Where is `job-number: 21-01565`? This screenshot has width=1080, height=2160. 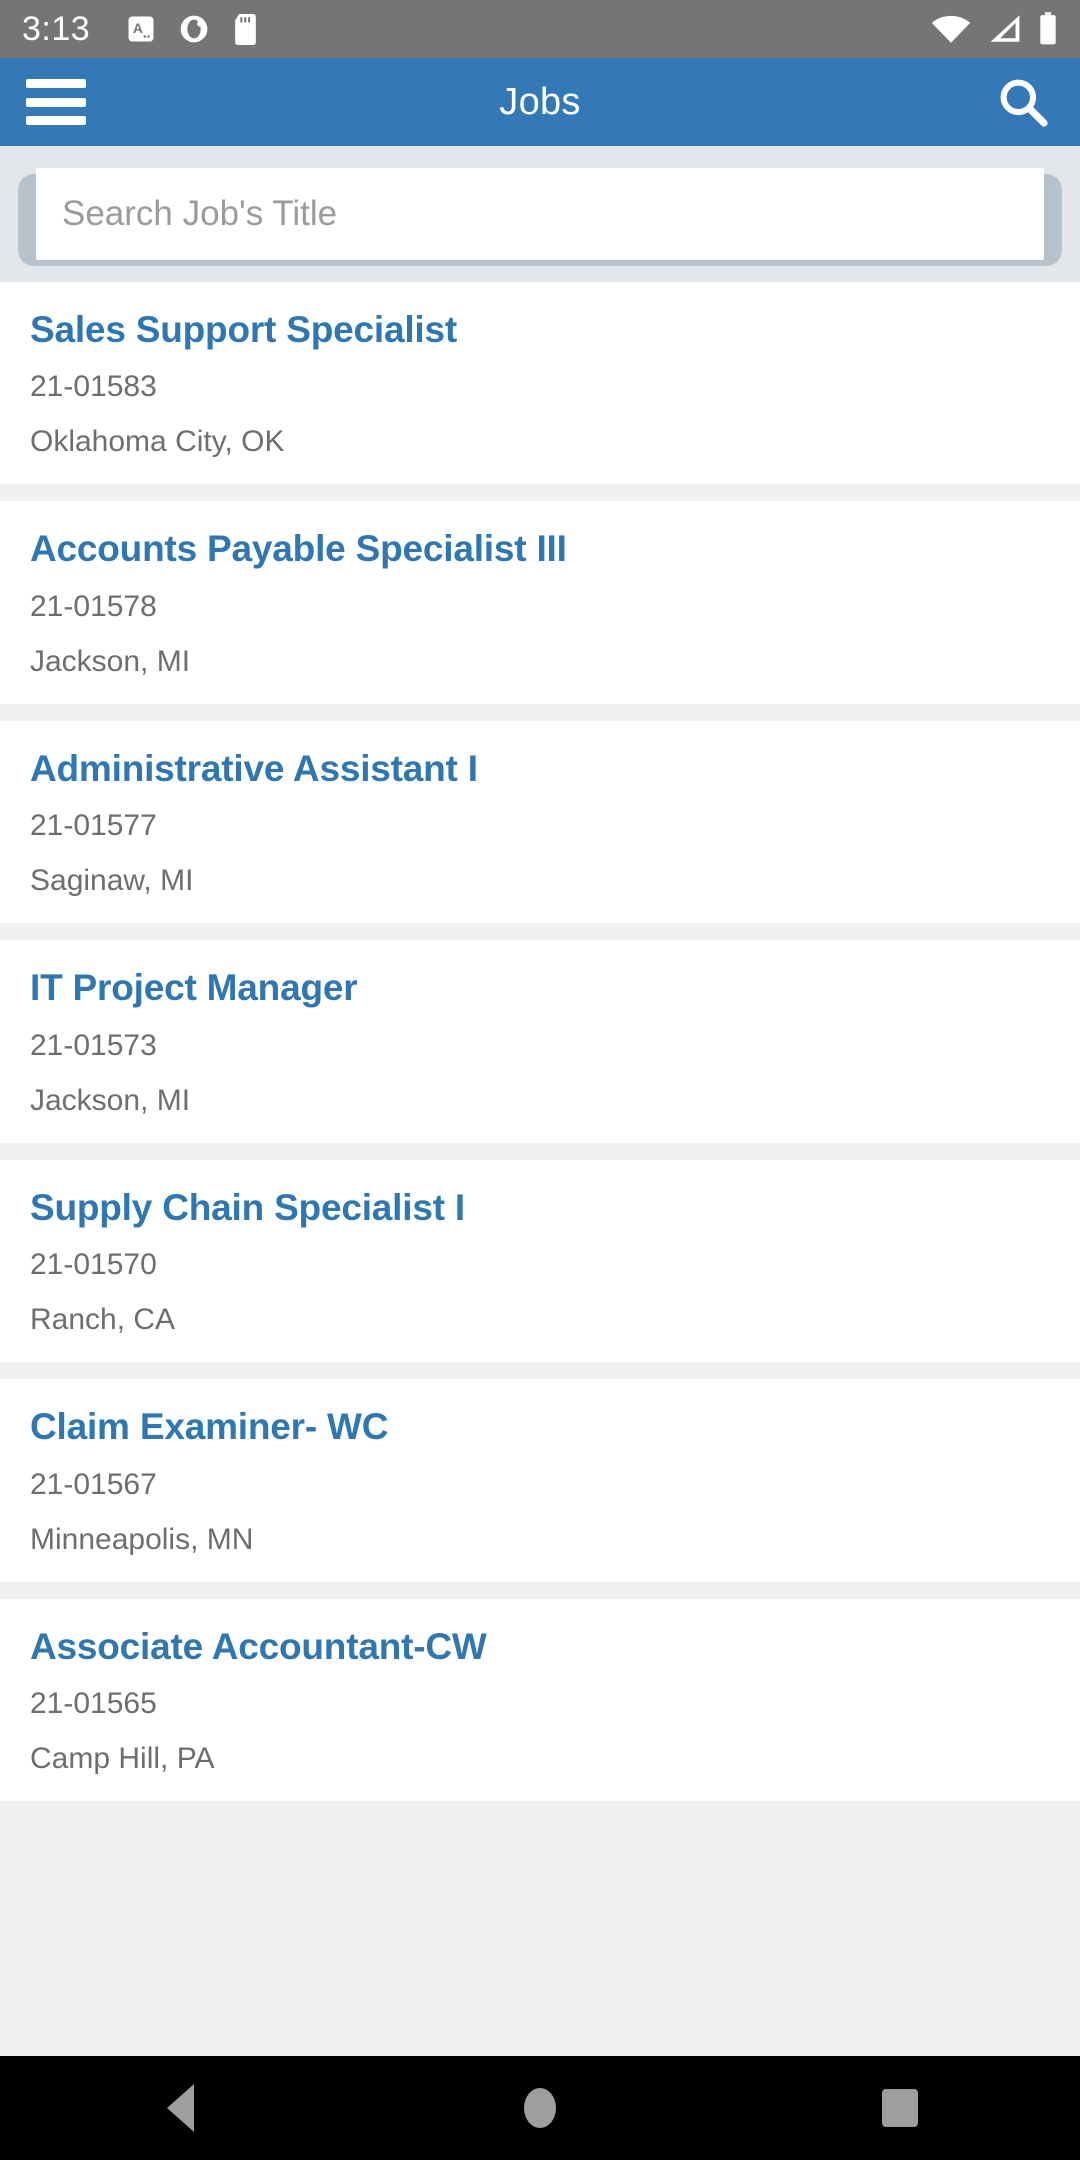
job-number: 21-01565 is located at coordinates (93, 1704).